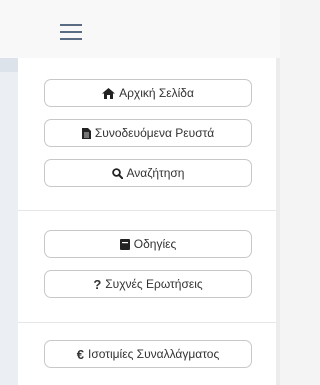 The width and height of the screenshot is (320, 385). What do you see at coordinates (153, 354) in the screenshot?
I see `exchange-rates-button-label: Ισοτιμίες Συναλλάγματος` at bounding box center [153, 354].